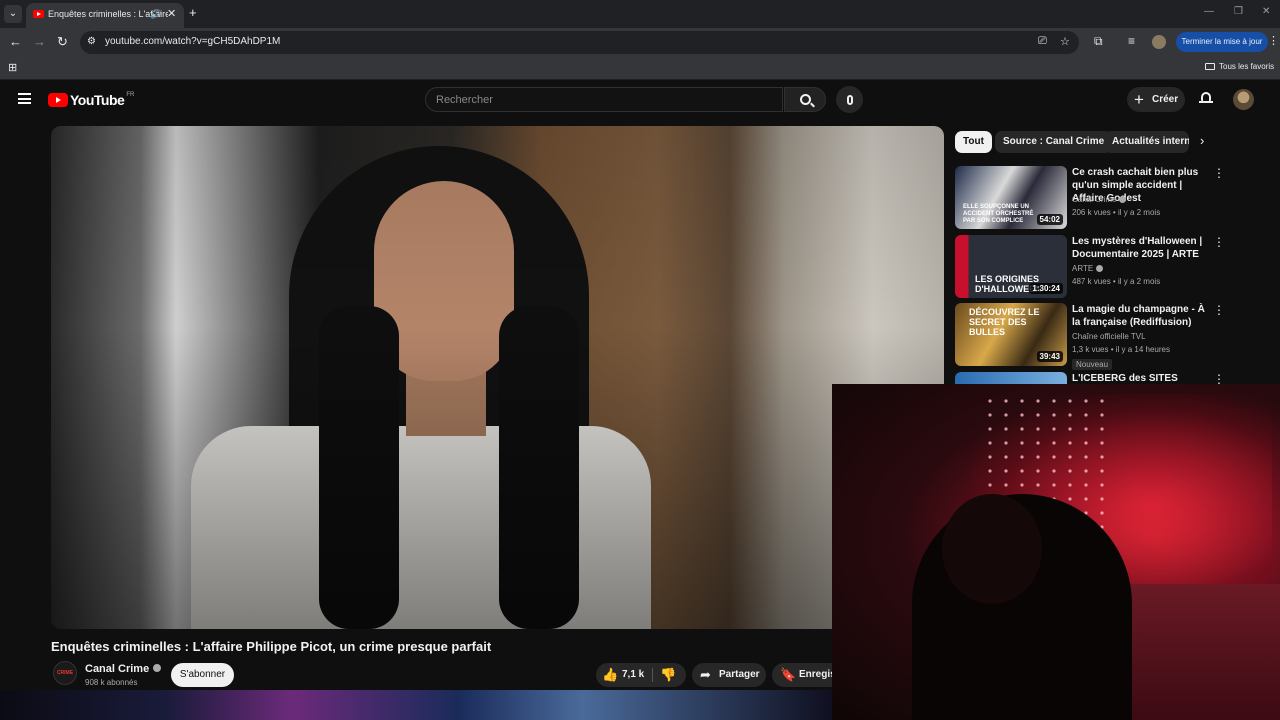 The width and height of the screenshot is (1280, 720). What do you see at coordinates (1210, 66) in the screenshot?
I see `folder-icon` at bounding box center [1210, 66].